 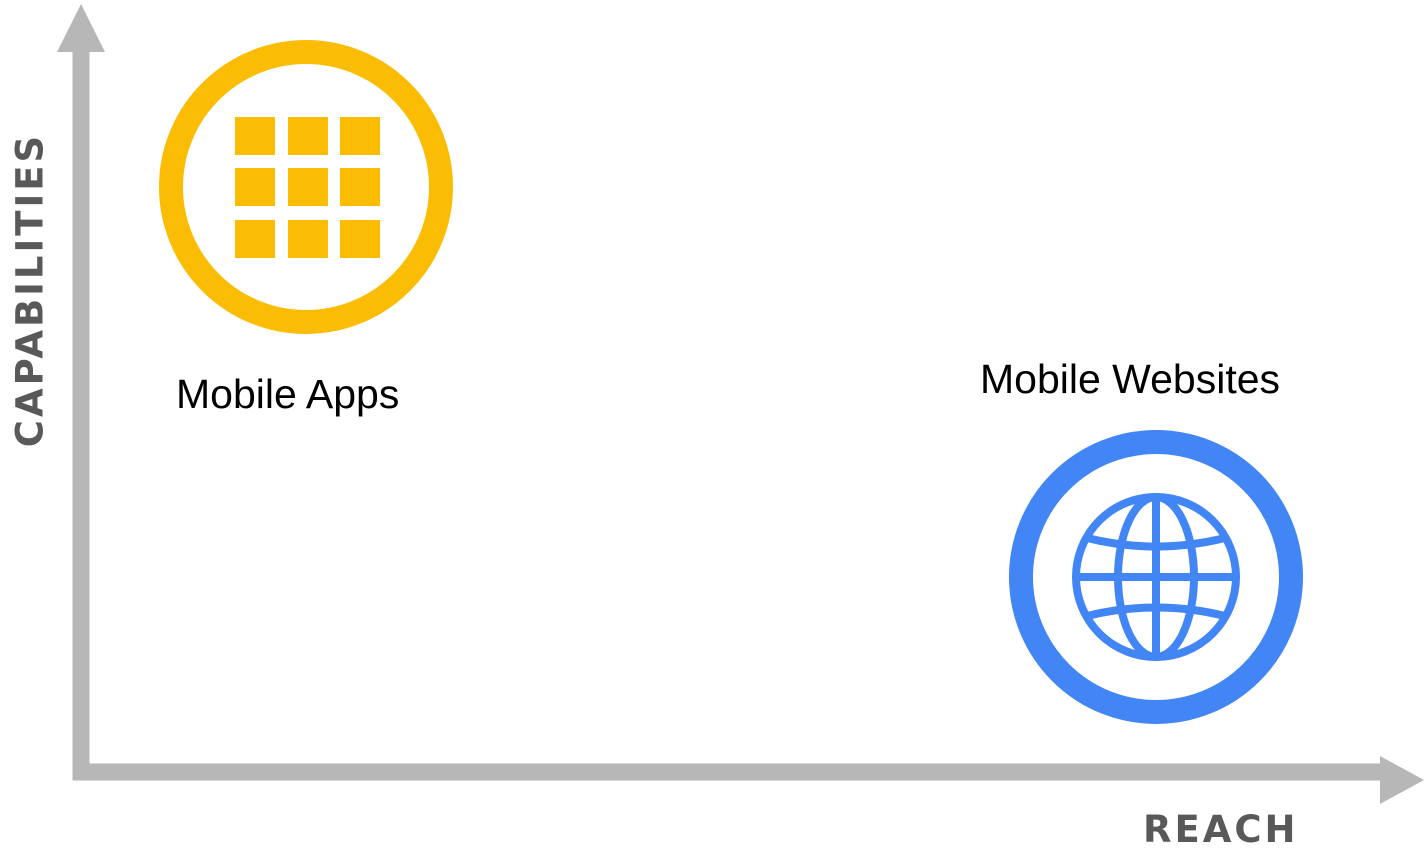 I want to click on y-axis-title: CAPABILITIES, so click(x=30, y=290).